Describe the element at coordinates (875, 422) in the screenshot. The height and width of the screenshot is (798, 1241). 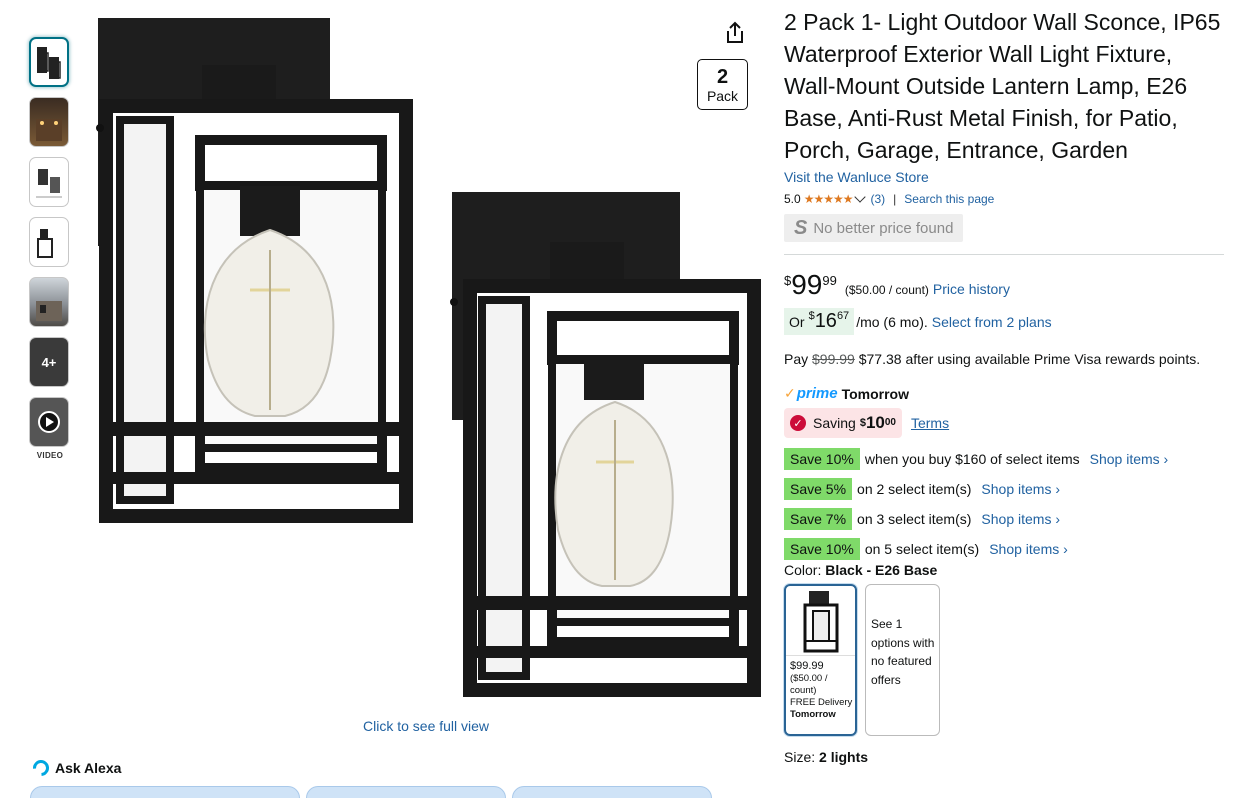
I see `saving-whole: 10` at that location.